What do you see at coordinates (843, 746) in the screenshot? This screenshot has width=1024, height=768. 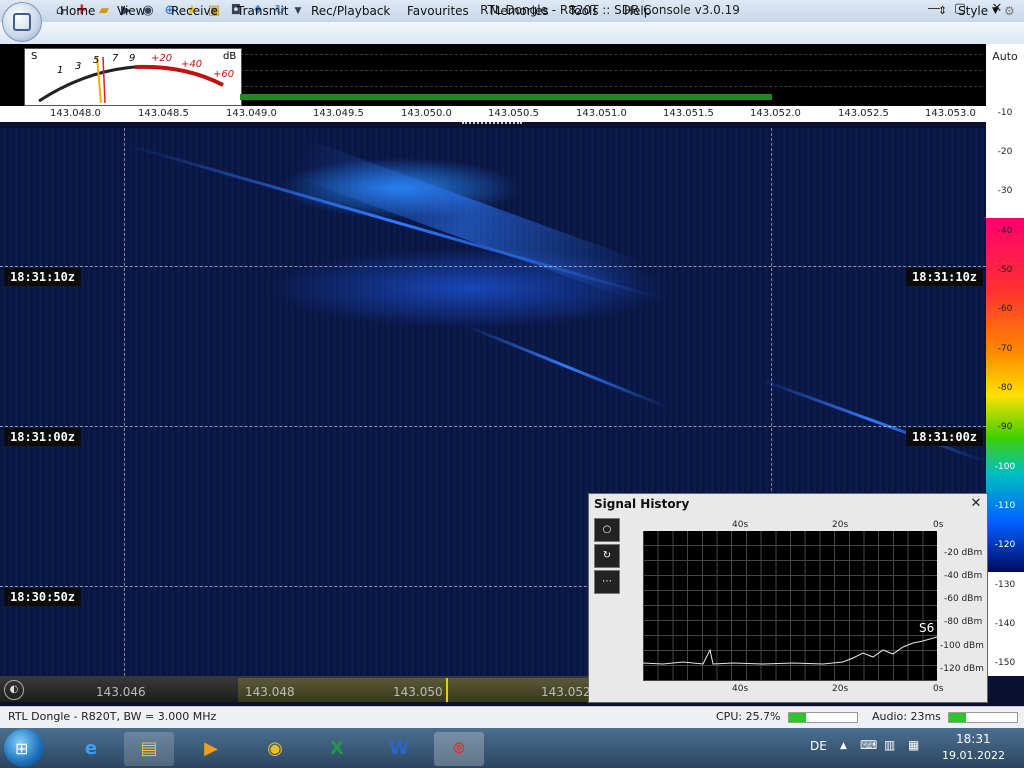 I see `tray-expand-icon: ▲` at bounding box center [843, 746].